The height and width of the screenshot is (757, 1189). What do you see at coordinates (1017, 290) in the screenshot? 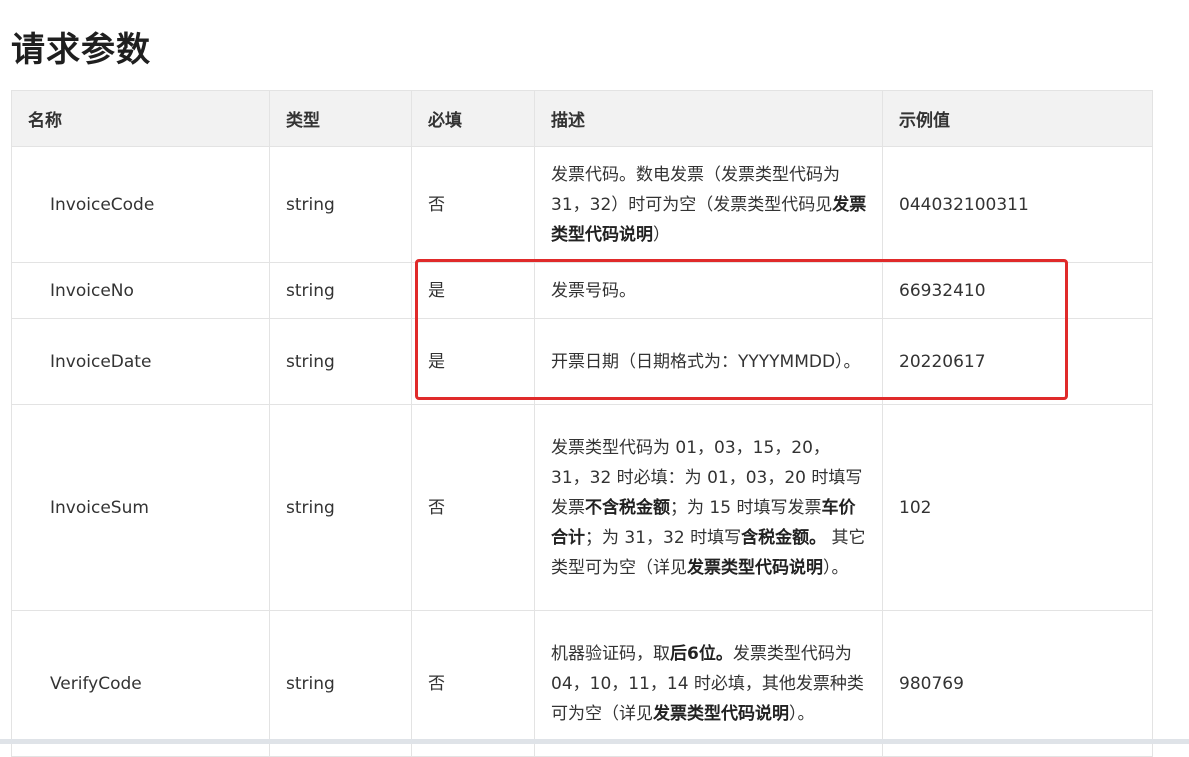
I see `param-example: 66932410` at bounding box center [1017, 290].